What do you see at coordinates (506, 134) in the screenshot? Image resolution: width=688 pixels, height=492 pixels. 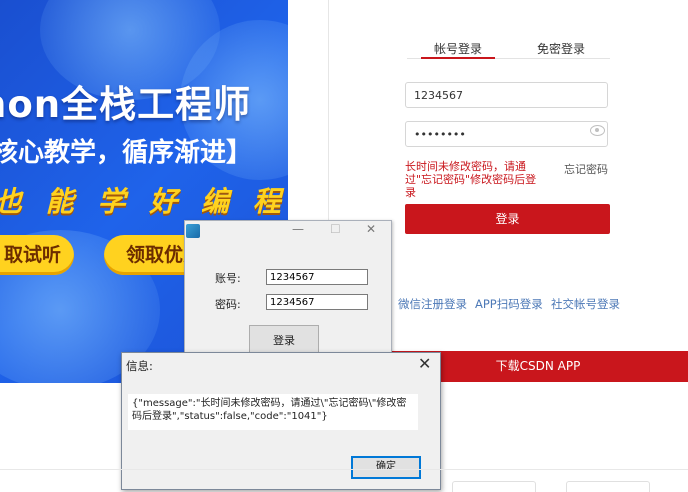 I see `password-input: ••••••••` at bounding box center [506, 134].